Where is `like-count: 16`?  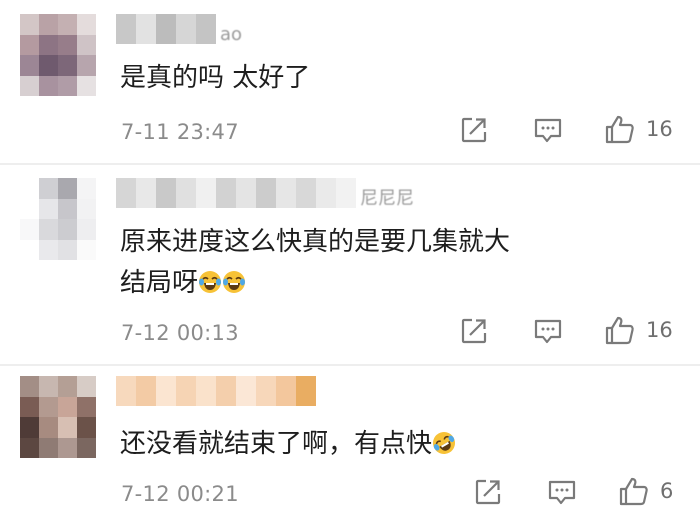 like-count: 16 is located at coordinates (659, 129).